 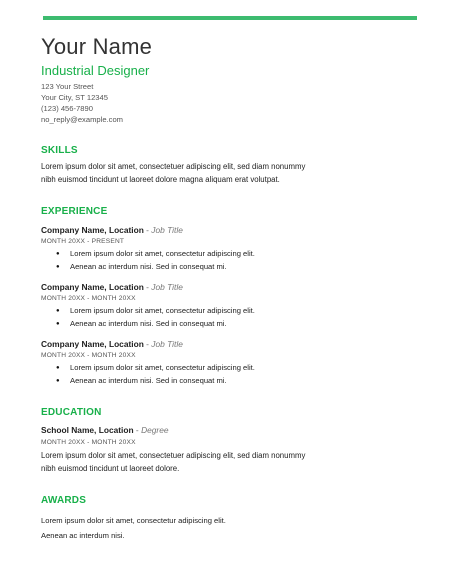 What do you see at coordinates (59, 150) in the screenshot?
I see `skills-heading: SKILLS` at bounding box center [59, 150].